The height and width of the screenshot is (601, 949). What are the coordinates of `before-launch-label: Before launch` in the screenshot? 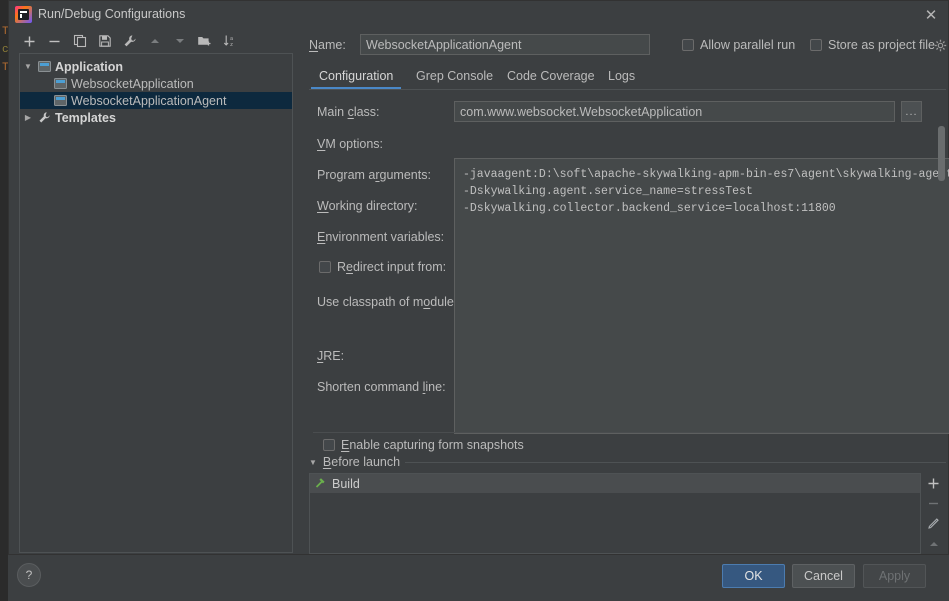 It's located at (361, 462).